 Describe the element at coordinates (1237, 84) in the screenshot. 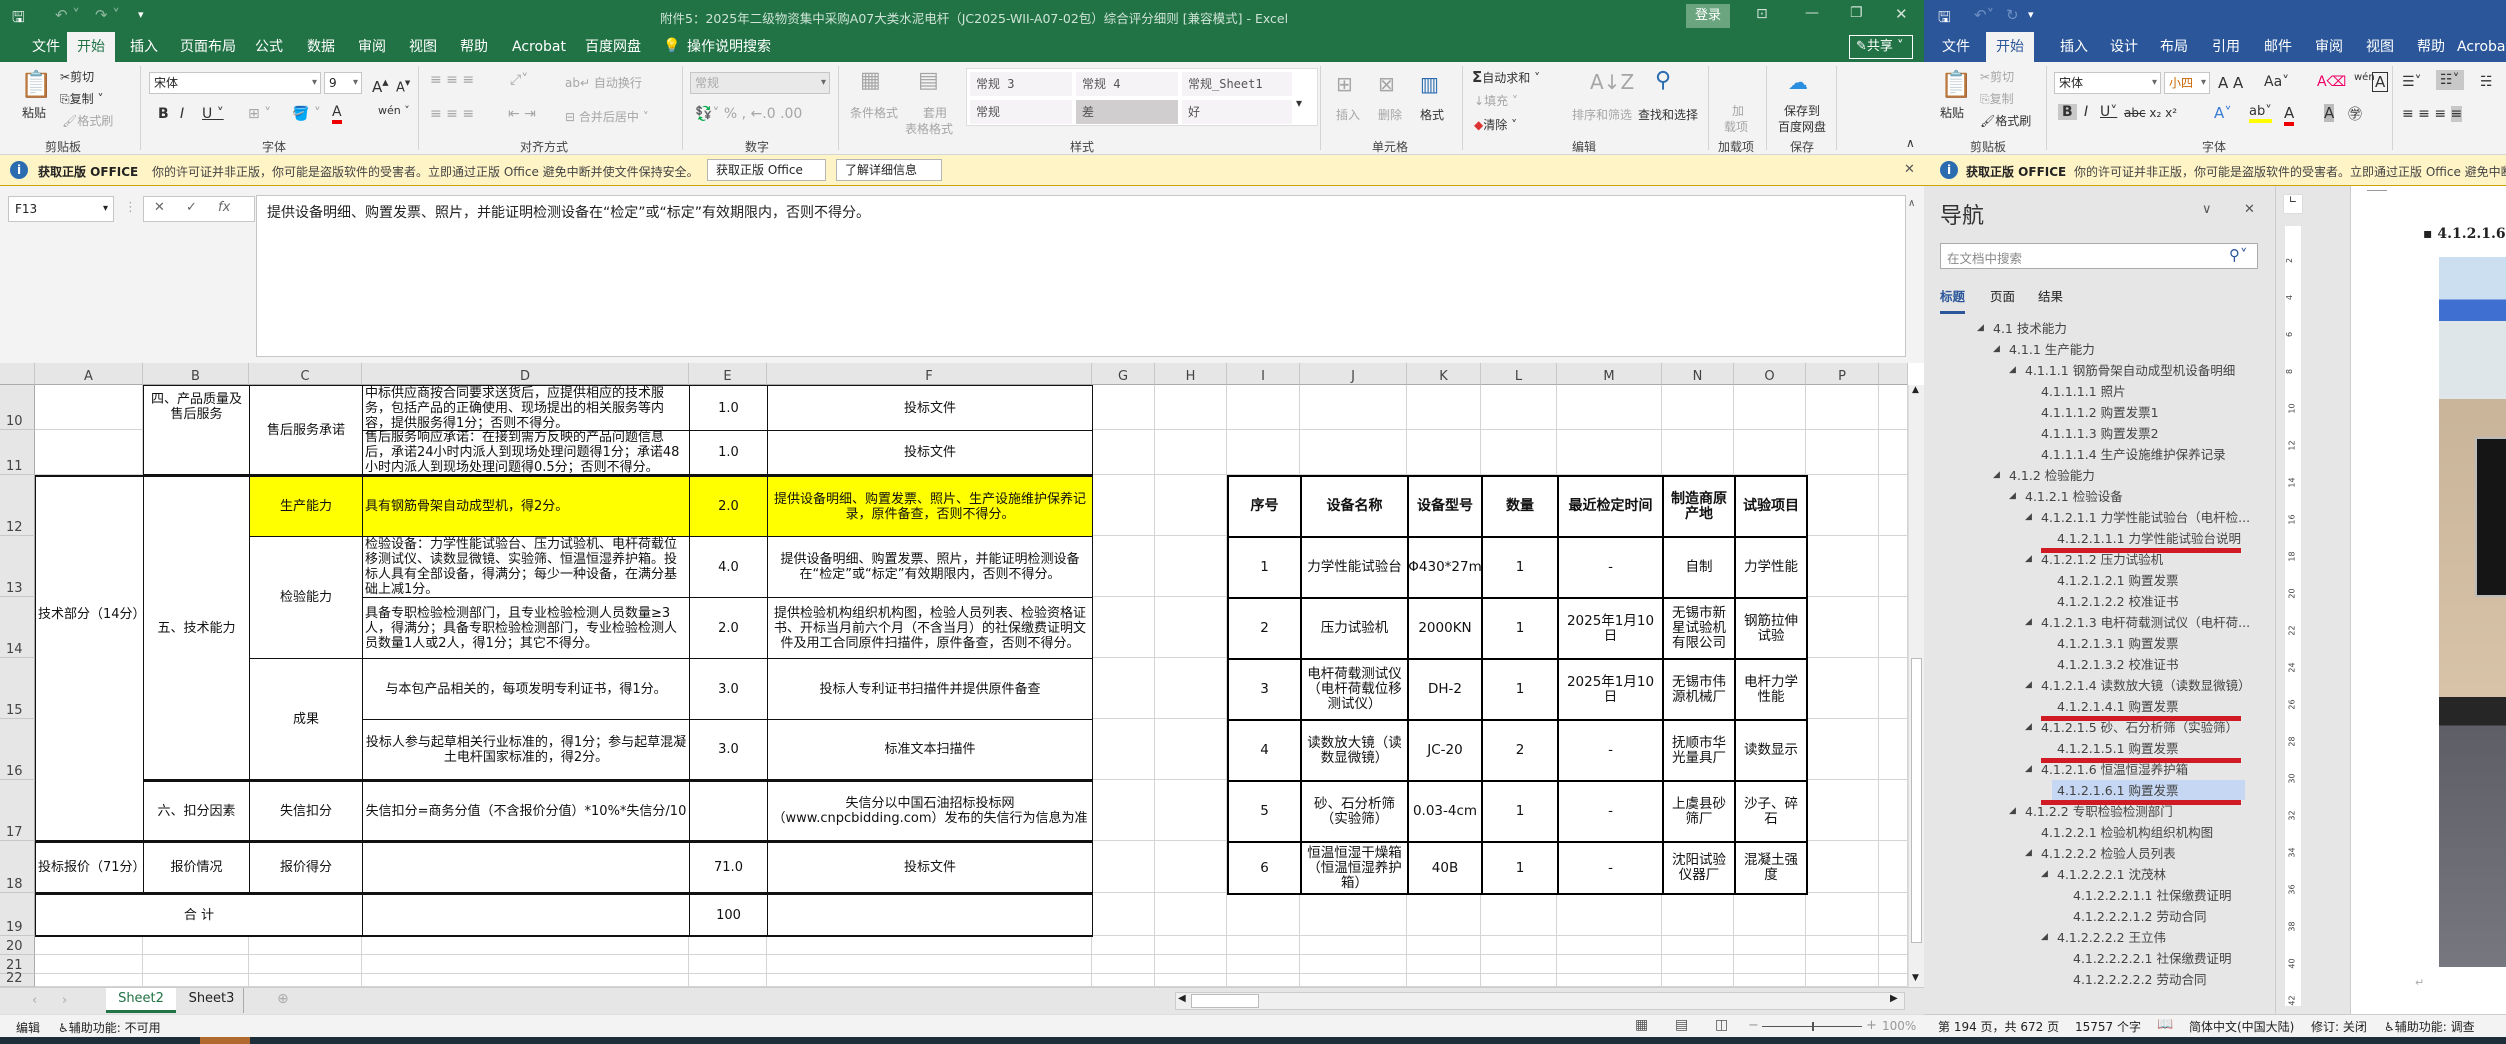

I see `style-normal-sheet1: 常规_Sheet1` at that location.